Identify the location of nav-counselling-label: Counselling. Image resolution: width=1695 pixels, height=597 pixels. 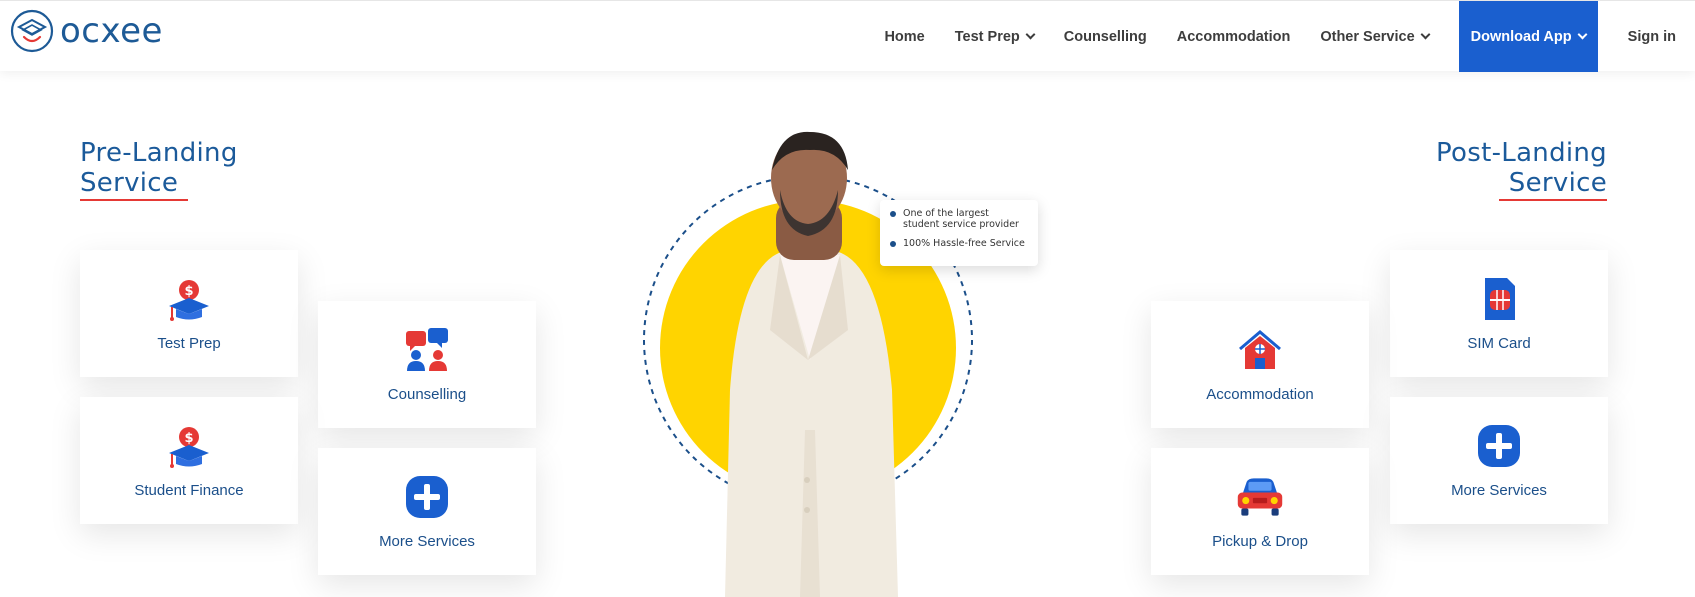
(1105, 36).